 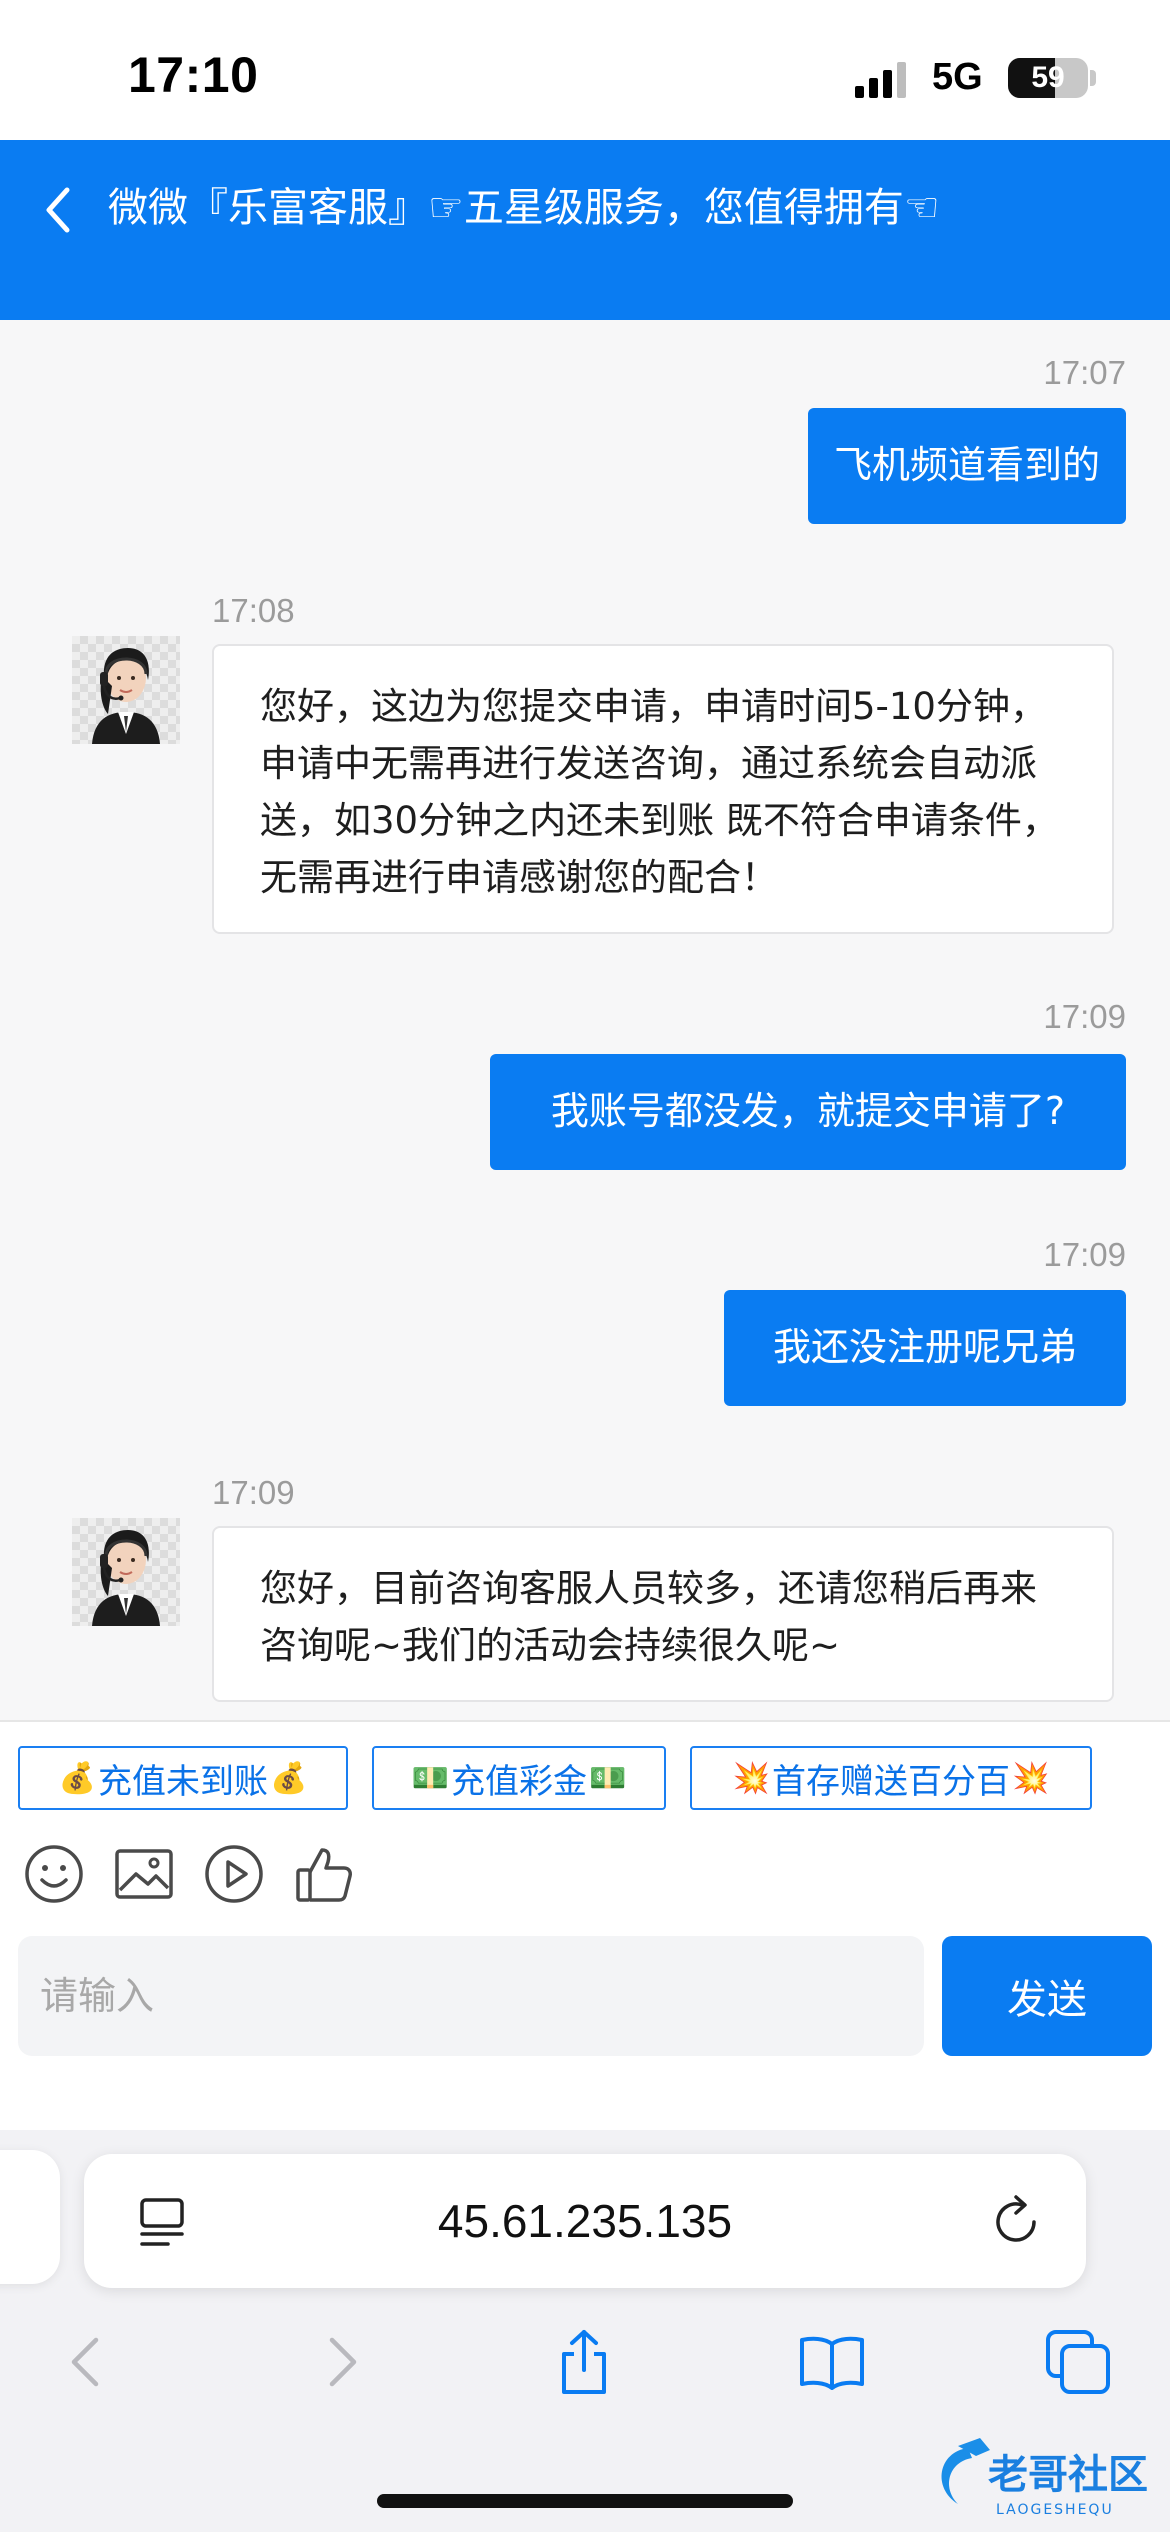 I want to click on chat-header: 微微『乐富客服』☞五星级服务，您值得拥有☜, so click(x=585, y=230).